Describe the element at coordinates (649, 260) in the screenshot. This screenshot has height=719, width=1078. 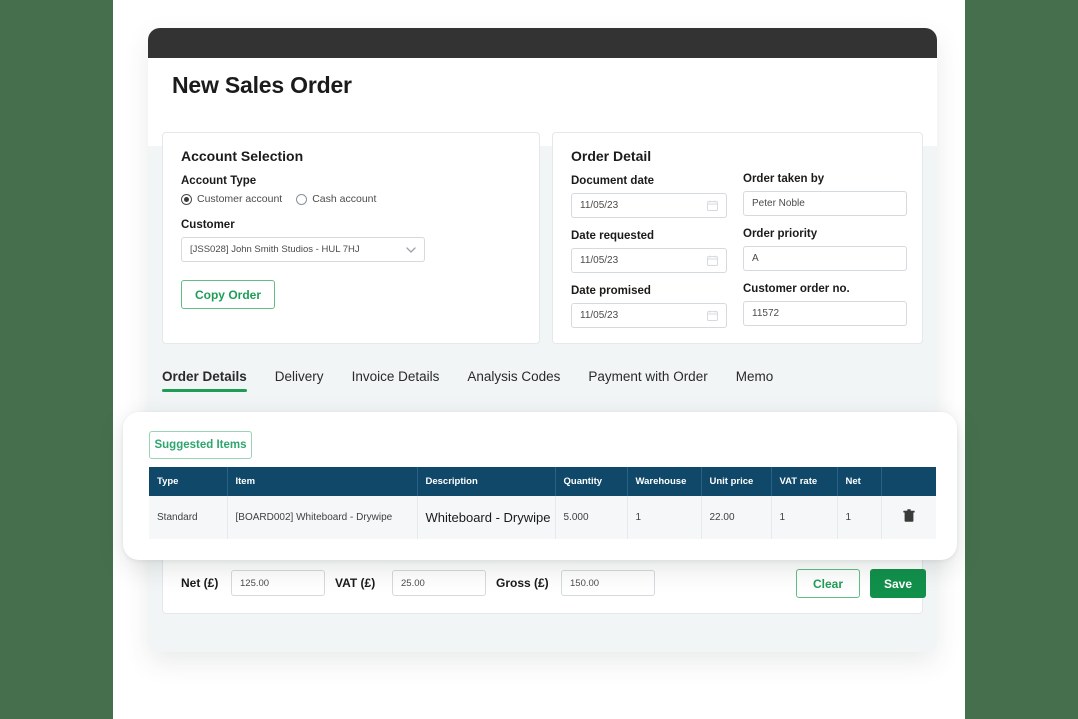
I see `date-requested-input: 11/05/23` at that location.